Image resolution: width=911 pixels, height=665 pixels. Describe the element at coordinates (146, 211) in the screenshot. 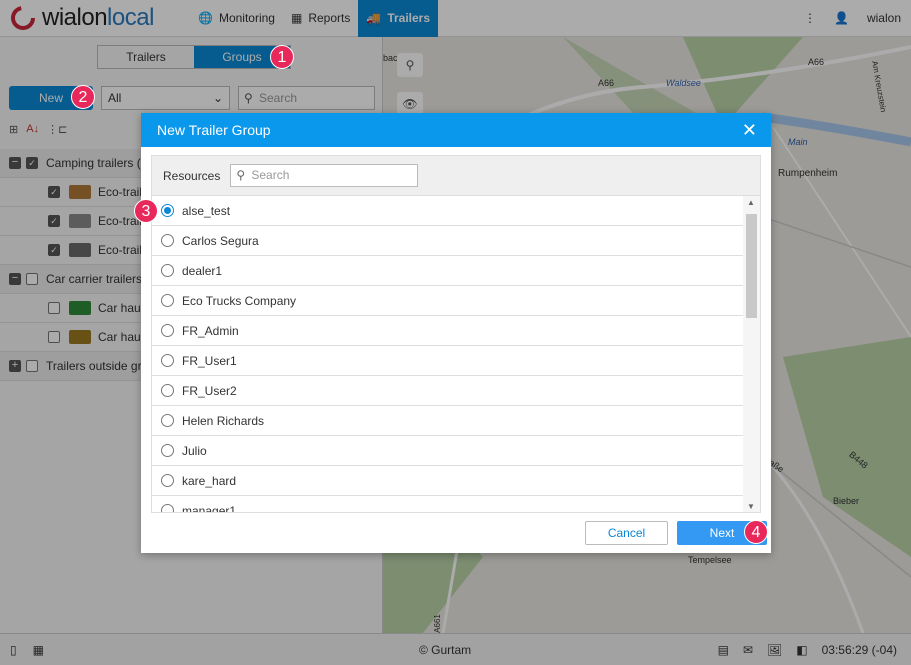

I see `step-badge-3: 3` at that location.